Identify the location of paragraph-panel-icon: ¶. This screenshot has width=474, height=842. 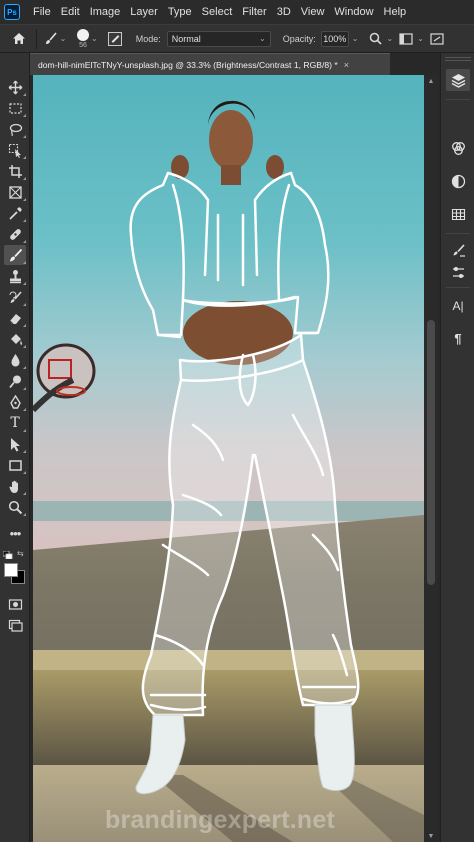
(458, 338).